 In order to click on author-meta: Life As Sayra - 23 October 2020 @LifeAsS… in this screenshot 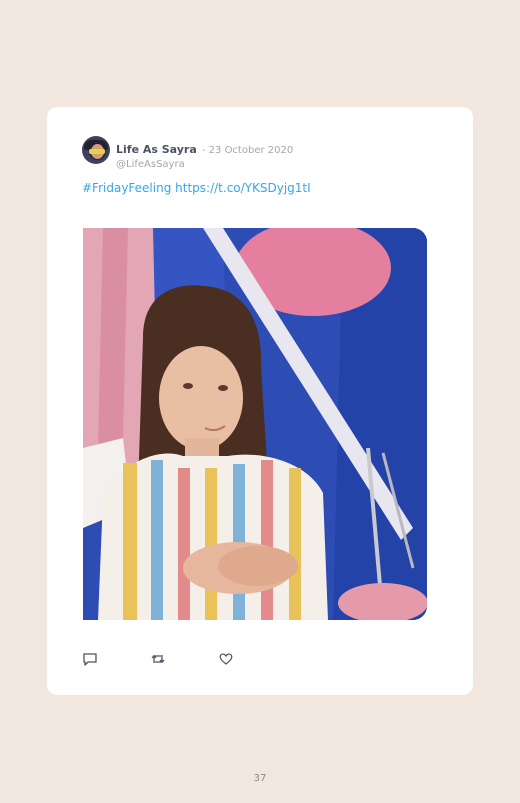, I will do `click(204, 154)`.